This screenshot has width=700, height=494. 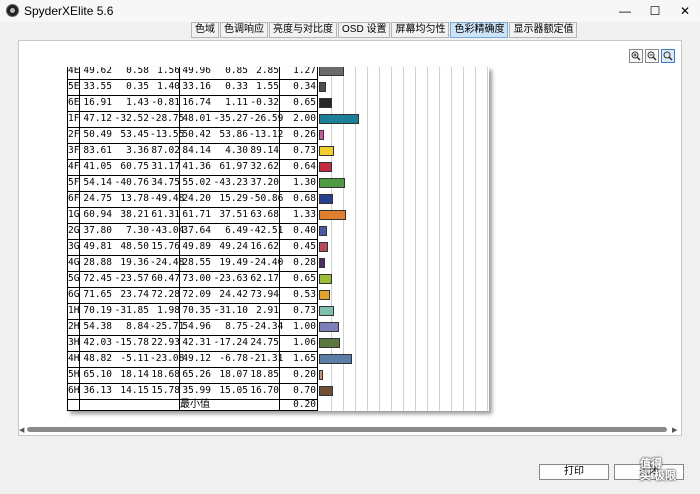 What do you see at coordinates (97, 71) in the screenshot?
I see `lab-value: 49.62` at bounding box center [97, 71].